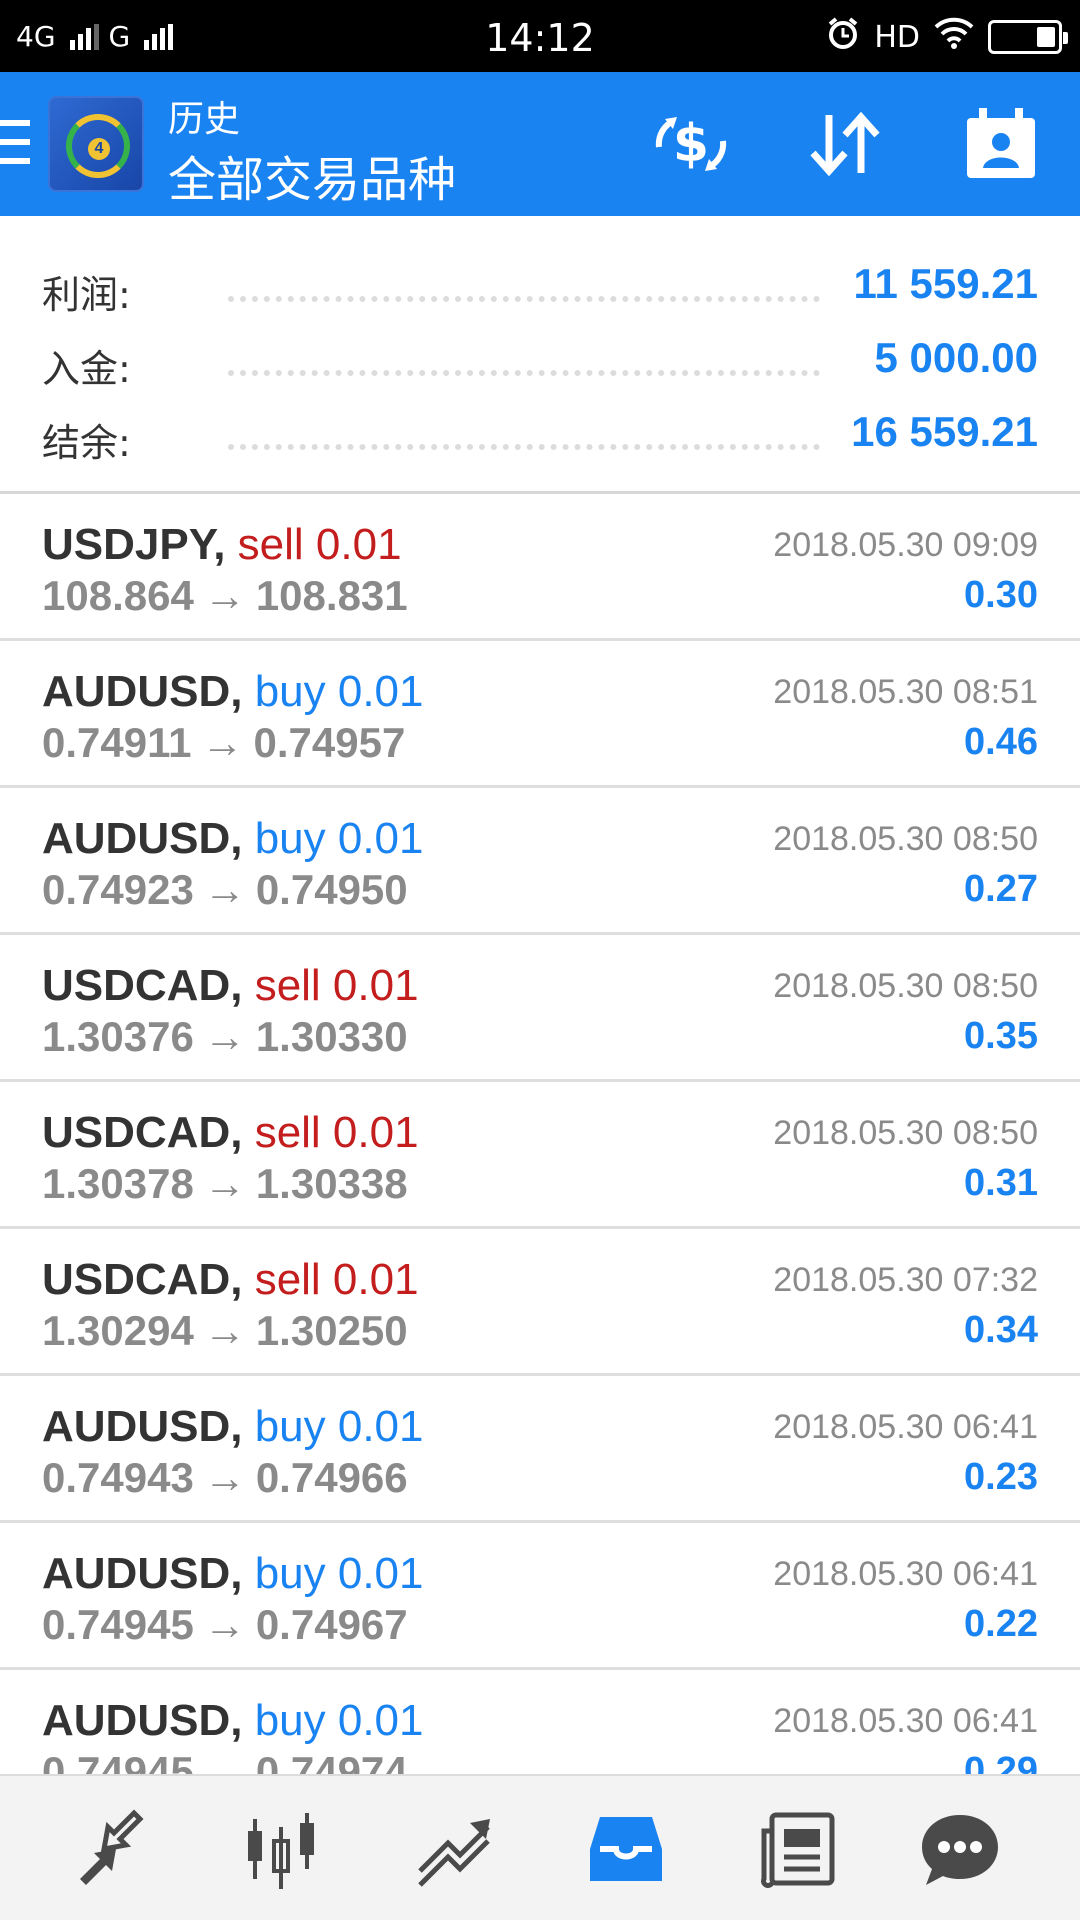 This screenshot has height=1920, width=1080. What do you see at coordinates (86, 369) in the screenshot?
I see `summary-label: 入金:` at bounding box center [86, 369].